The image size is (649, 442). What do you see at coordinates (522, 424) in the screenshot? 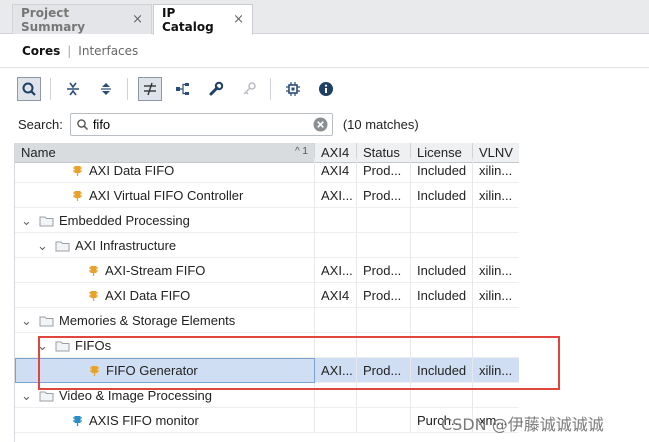
I see `watermark: CSDN @伊藤诚诚诚诚` at bounding box center [522, 424].